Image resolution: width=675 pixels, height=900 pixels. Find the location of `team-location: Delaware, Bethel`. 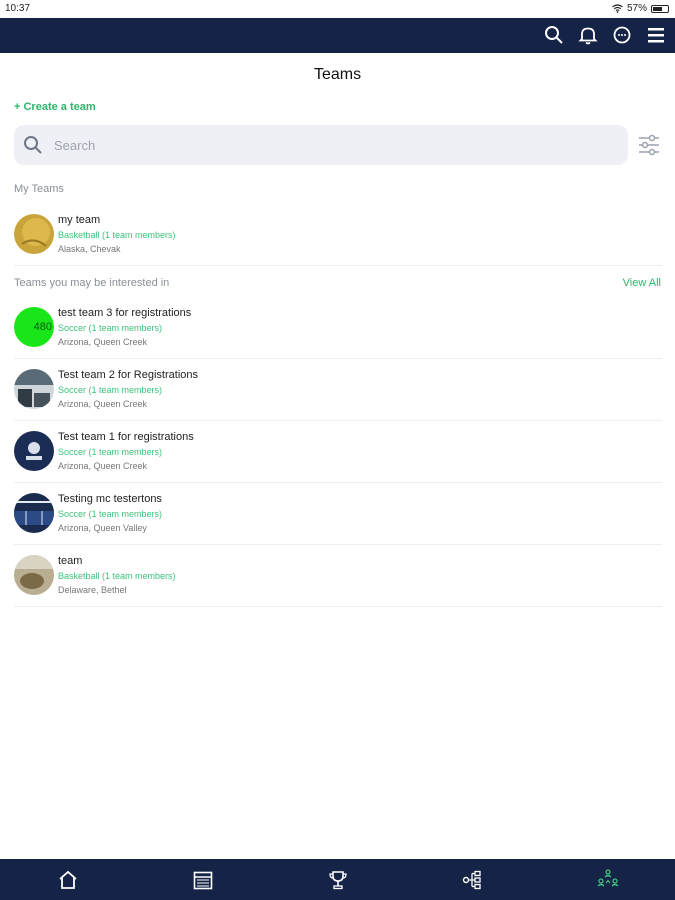

team-location: Delaware, Bethel is located at coordinates (92, 590).